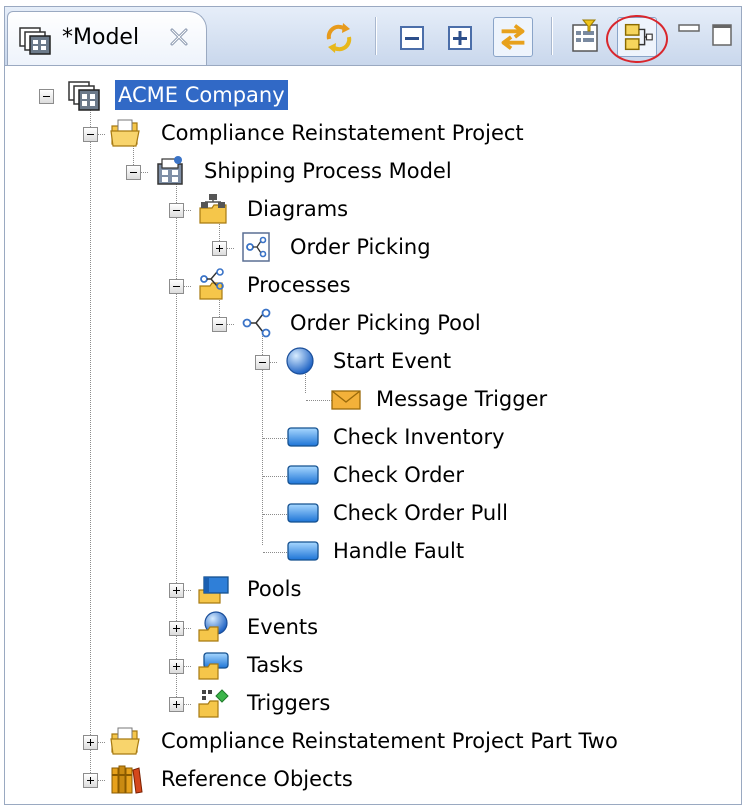 Image resolution: width=746 pixels, height=811 pixels. What do you see at coordinates (179, 37) in the screenshot?
I see `close-icon` at bounding box center [179, 37].